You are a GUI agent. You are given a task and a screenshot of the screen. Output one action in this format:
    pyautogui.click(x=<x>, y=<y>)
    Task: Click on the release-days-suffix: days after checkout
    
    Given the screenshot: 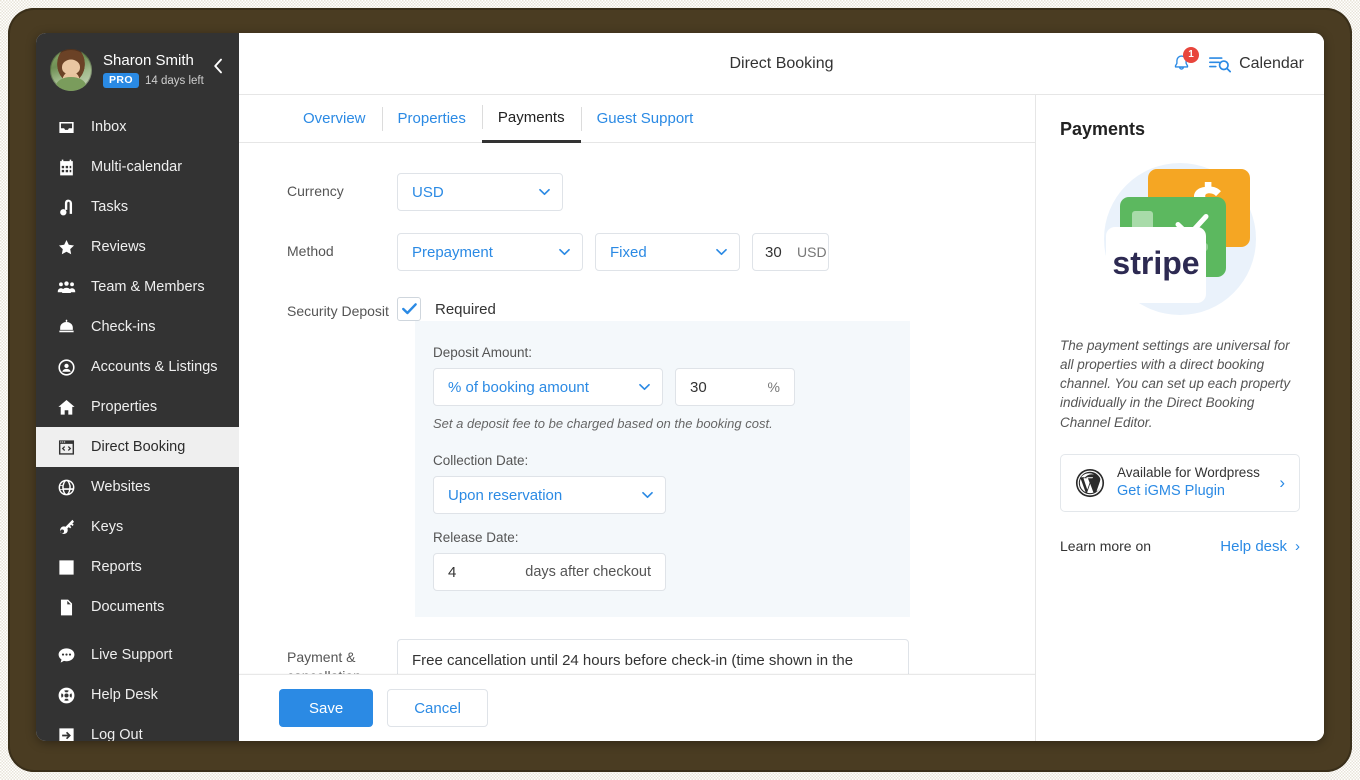 What is the action you would take?
    pyautogui.click(x=588, y=572)
    